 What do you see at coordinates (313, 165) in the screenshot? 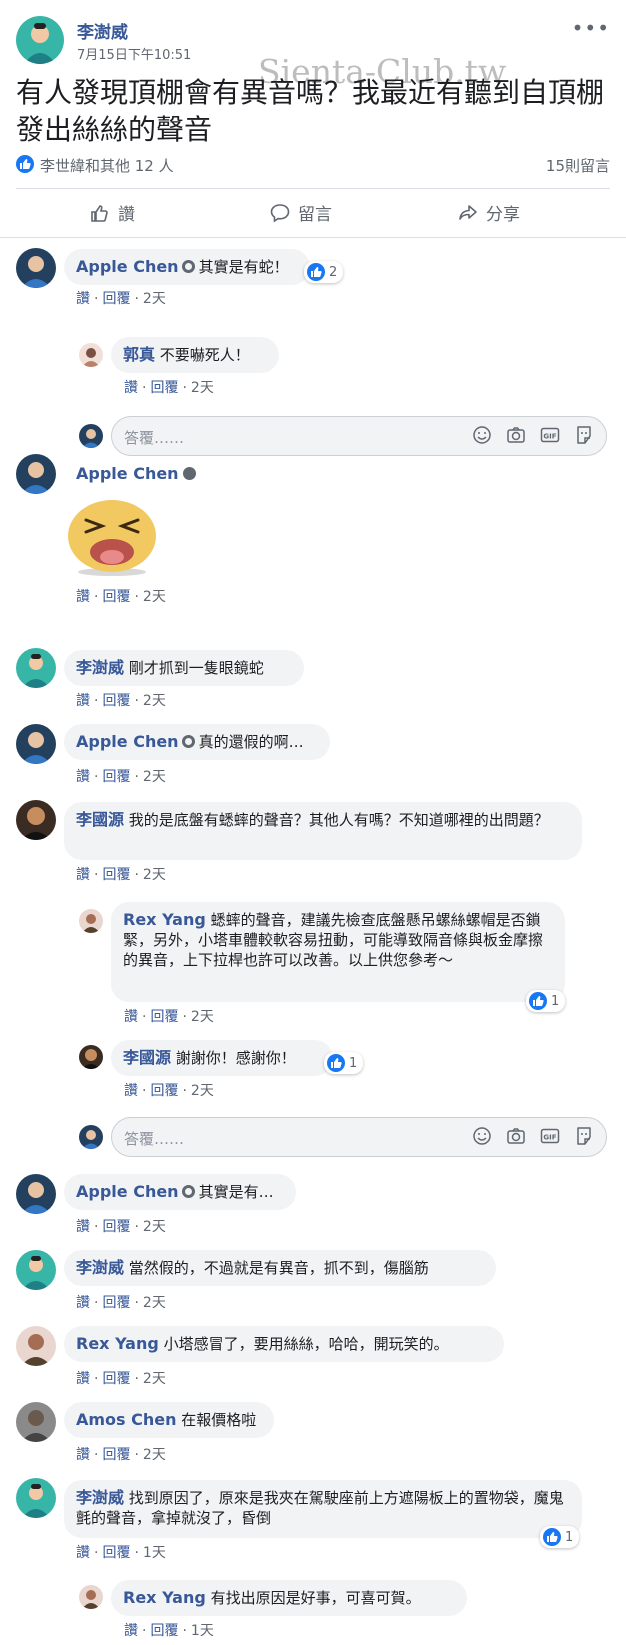
I see `reactions-summary: 李世緯和其他 12 人 15則留言` at bounding box center [313, 165].